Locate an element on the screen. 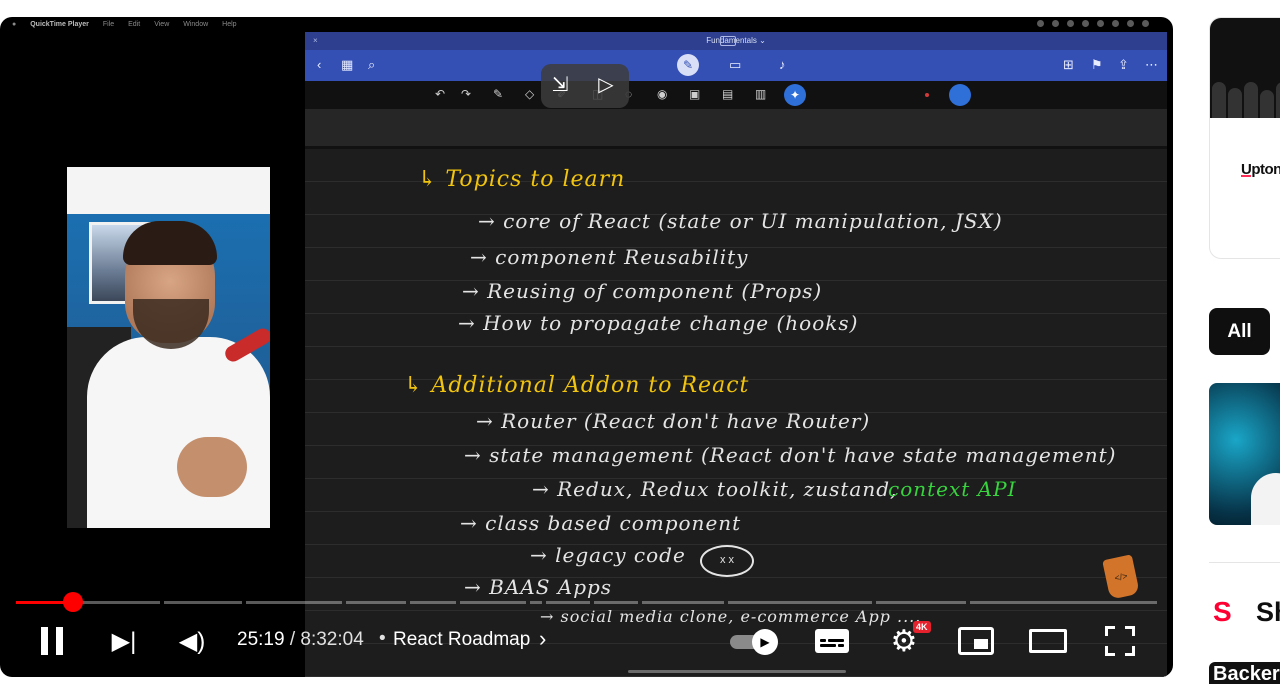  menubar-help: Help is located at coordinates (229, 24).